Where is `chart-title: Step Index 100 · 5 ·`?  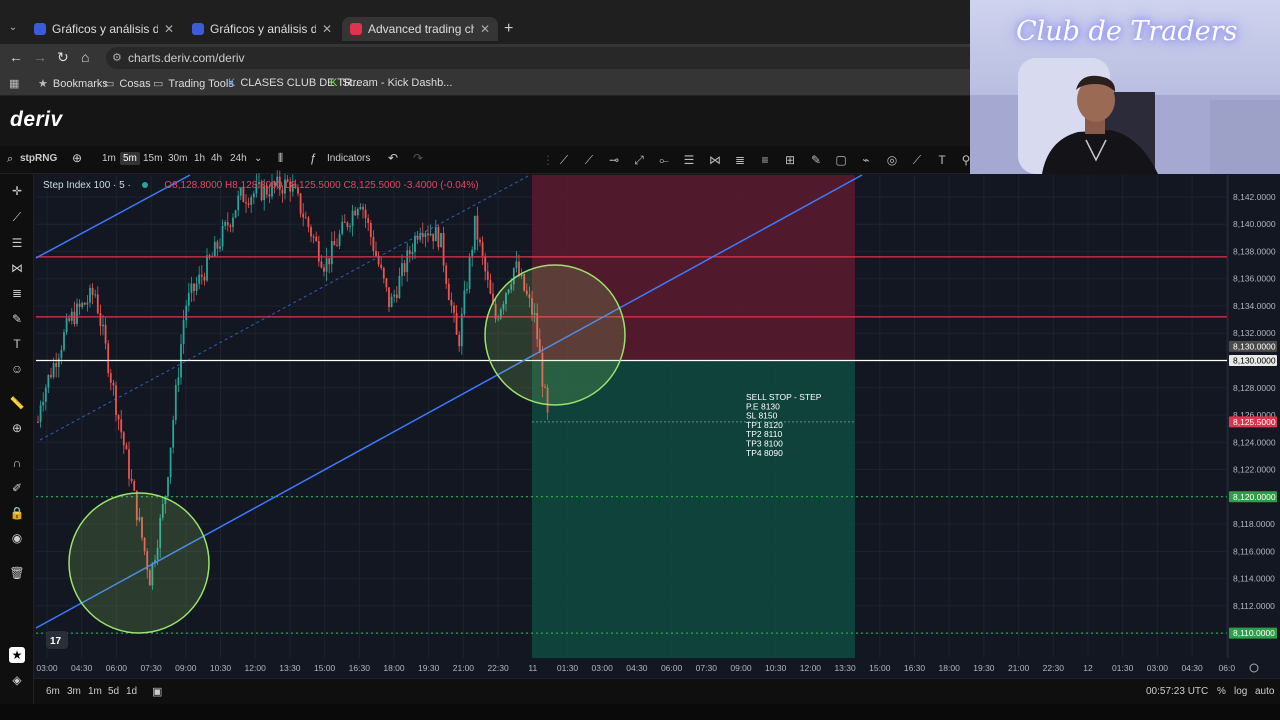 chart-title: Step Index 100 · 5 · is located at coordinates (87, 185).